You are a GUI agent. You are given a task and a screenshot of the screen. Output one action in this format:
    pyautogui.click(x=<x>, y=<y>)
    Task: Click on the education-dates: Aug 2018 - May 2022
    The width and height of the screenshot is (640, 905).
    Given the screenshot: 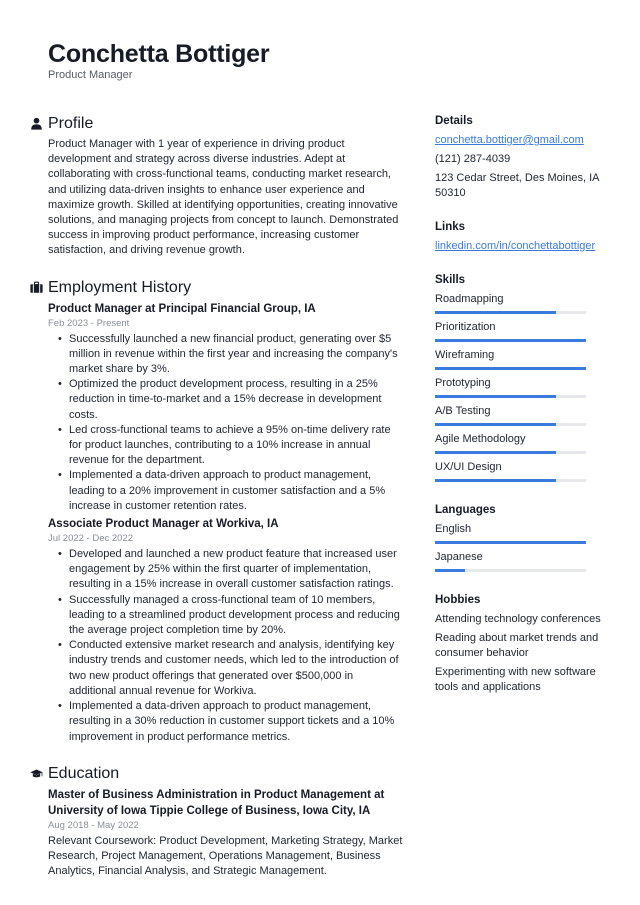 What is the action you would take?
    pyautogui.click(x=93, y=825)
    